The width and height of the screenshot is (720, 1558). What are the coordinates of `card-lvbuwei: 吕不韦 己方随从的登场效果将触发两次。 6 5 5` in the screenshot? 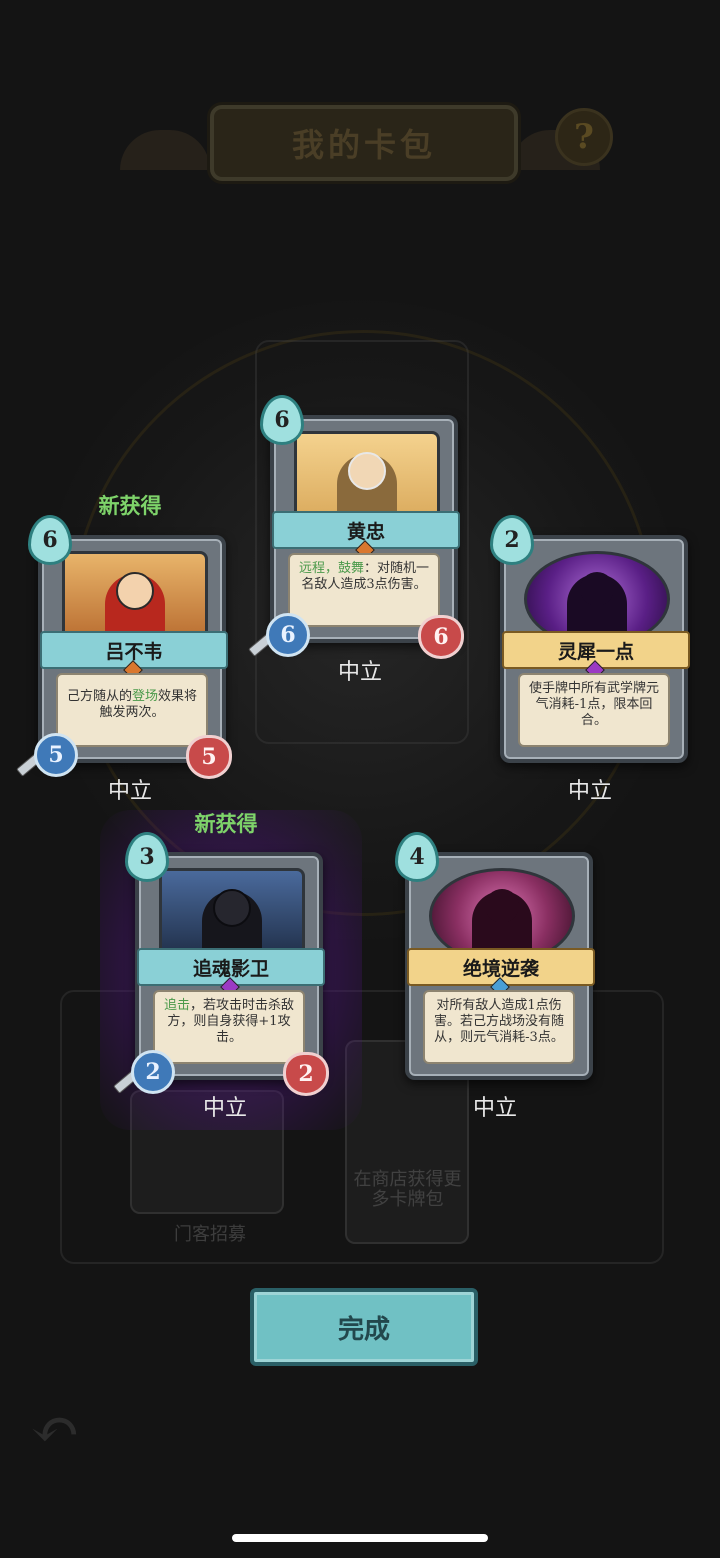 It's located at (124, 647).